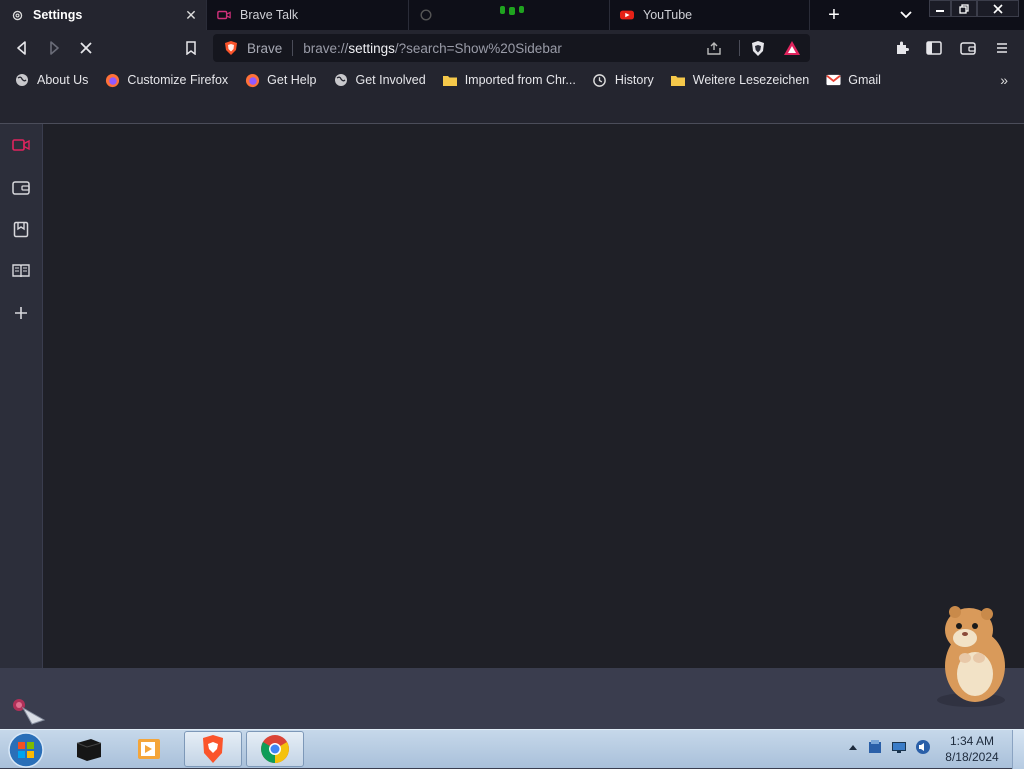  What do you see at coordinates (21, 396) in the screenshot?
I see `sidebar` at bounding box center [21, 396].